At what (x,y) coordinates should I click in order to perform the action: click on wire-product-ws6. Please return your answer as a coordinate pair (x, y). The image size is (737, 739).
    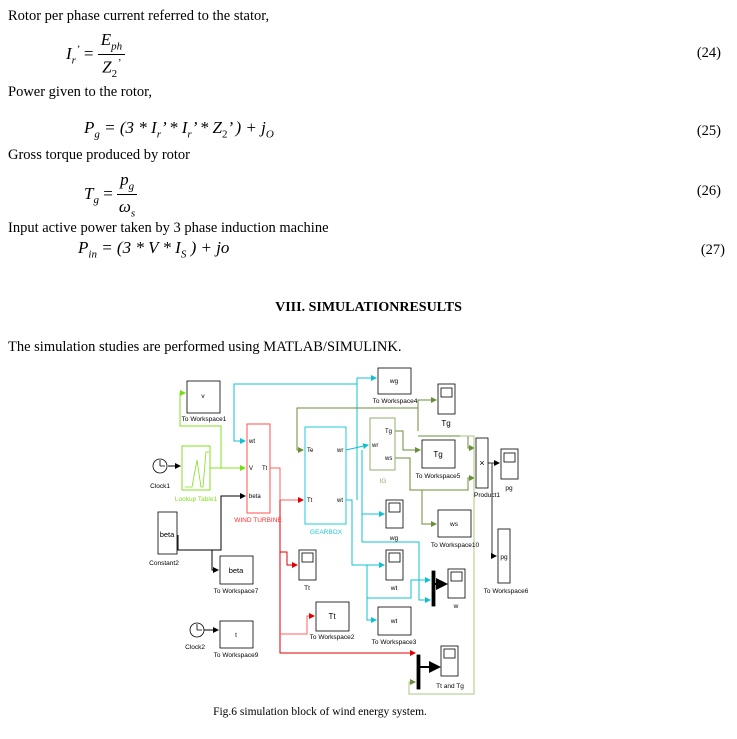
    Looking at the image, I should click on (494, 511).